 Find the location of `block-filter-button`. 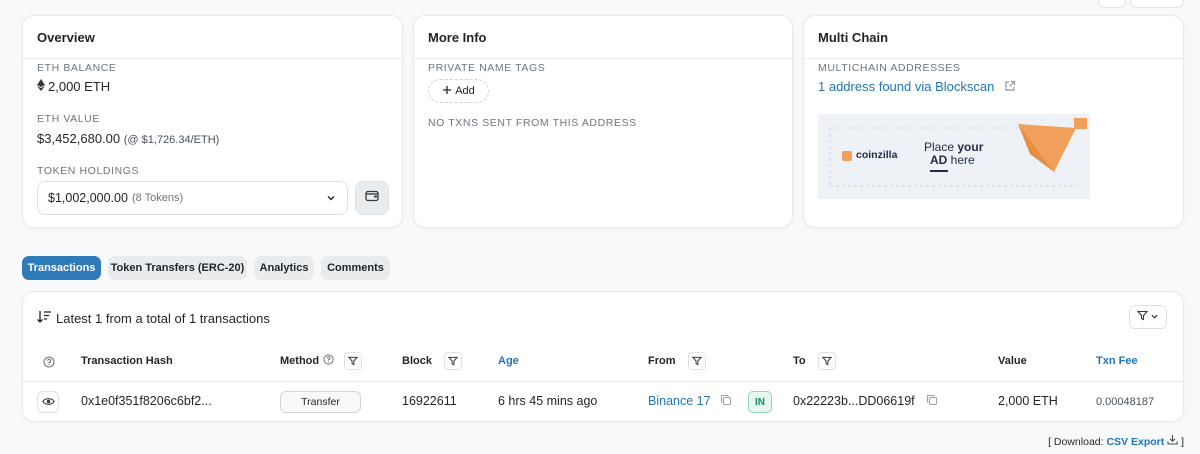

block-filter-button is located at coordinates (452, 361).